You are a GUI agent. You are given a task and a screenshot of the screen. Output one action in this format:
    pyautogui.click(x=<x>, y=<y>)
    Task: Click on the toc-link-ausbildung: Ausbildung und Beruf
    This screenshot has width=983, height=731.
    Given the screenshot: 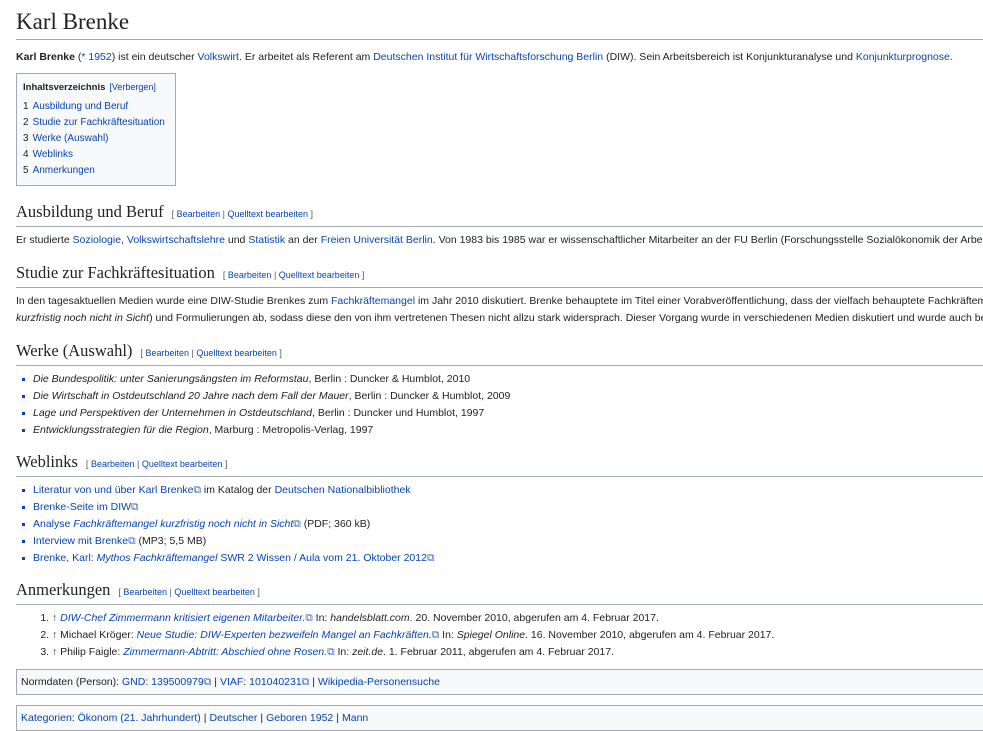 What is the action you would take?
    pyautogui.click(x=81, y=106)
    